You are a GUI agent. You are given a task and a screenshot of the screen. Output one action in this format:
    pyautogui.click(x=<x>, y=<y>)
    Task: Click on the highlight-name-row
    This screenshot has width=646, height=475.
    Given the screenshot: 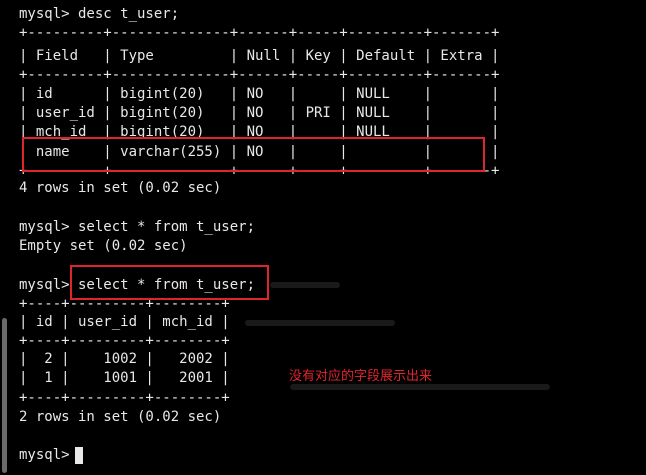 What is the action you would take?
    pyautogui.click(x=253, y=154)
    